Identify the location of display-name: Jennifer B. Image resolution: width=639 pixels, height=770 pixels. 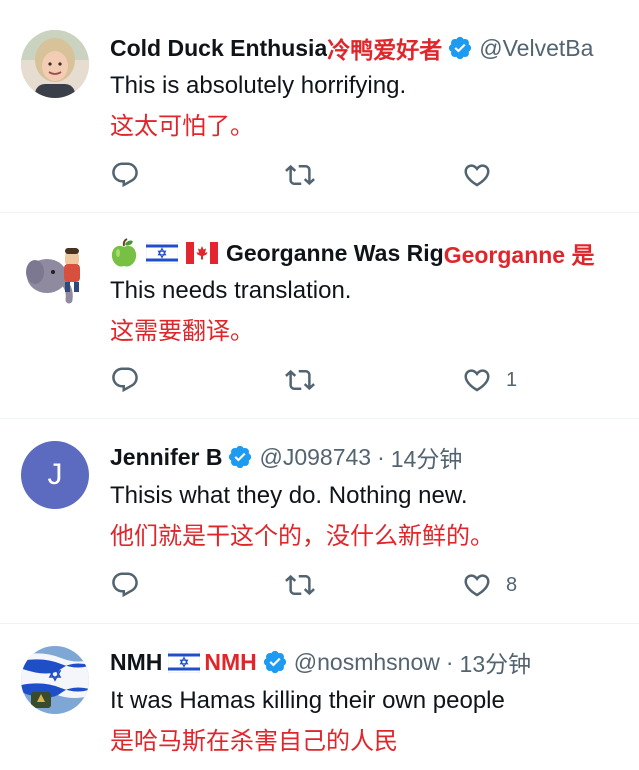
(166, 457).